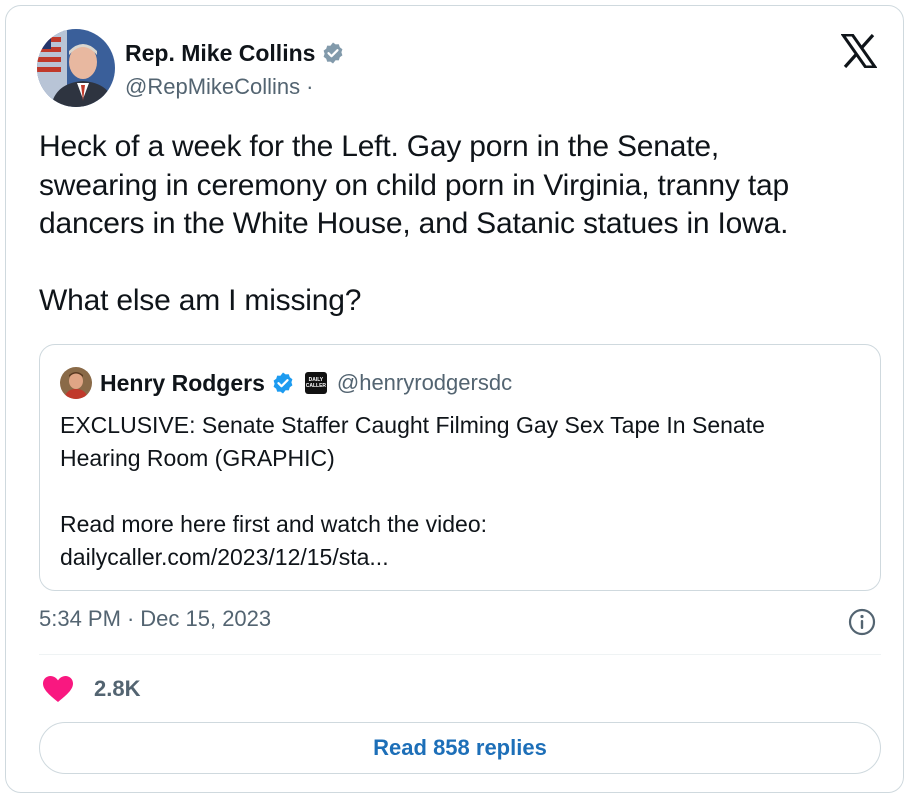  I want to click on tweet-timestamp: 5:34 PM · Dec 15, 2023, so click(155, 619).